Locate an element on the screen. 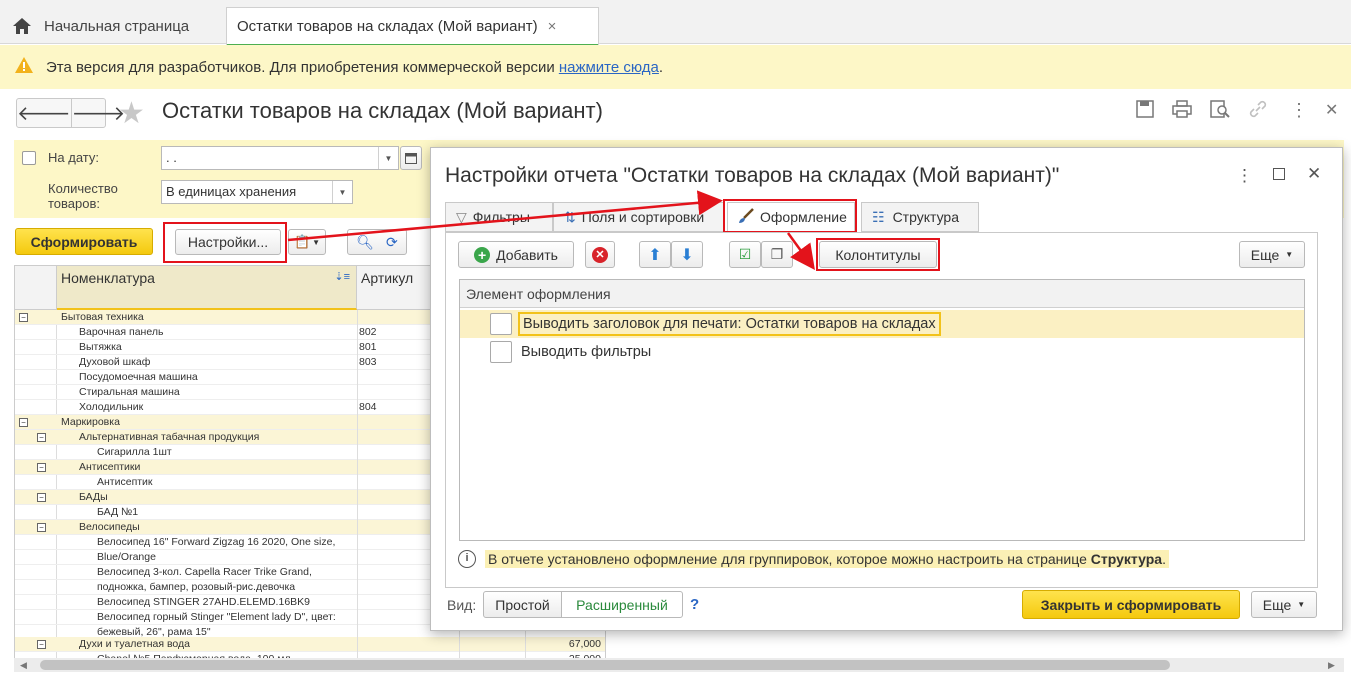 Image resolution: width=1351 pixels, height=691 pixels. back-arrow-icon: 🡐 is located at coordinates (44, 113).